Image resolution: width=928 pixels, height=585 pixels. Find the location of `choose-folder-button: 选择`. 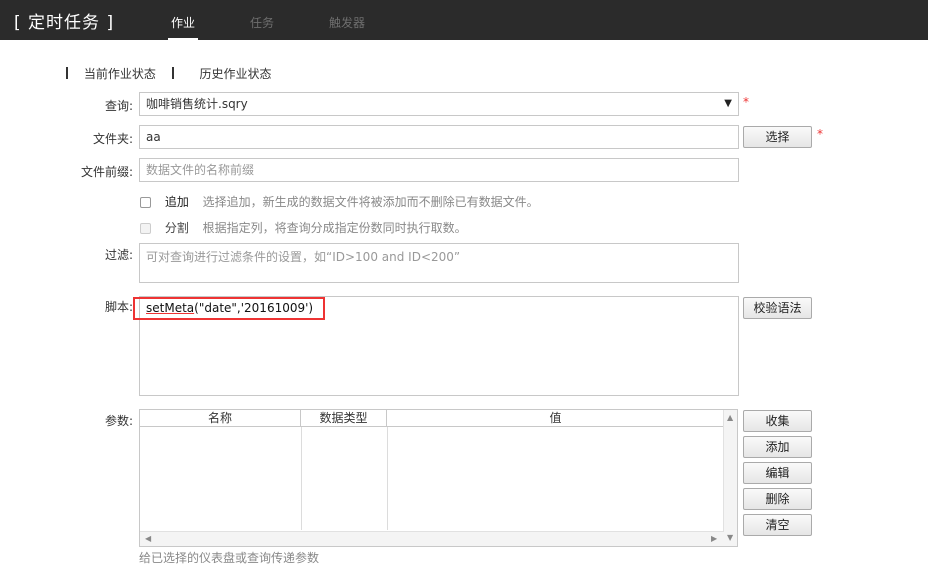

choose-folder-button: 选择 is located at coordinates (777, 137).